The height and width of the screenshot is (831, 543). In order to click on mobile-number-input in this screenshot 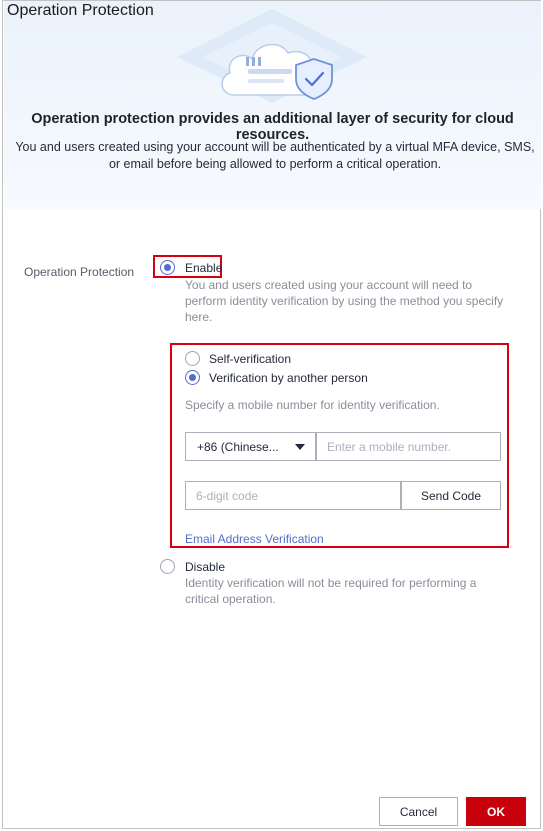, I will do `click(408, 446)`.